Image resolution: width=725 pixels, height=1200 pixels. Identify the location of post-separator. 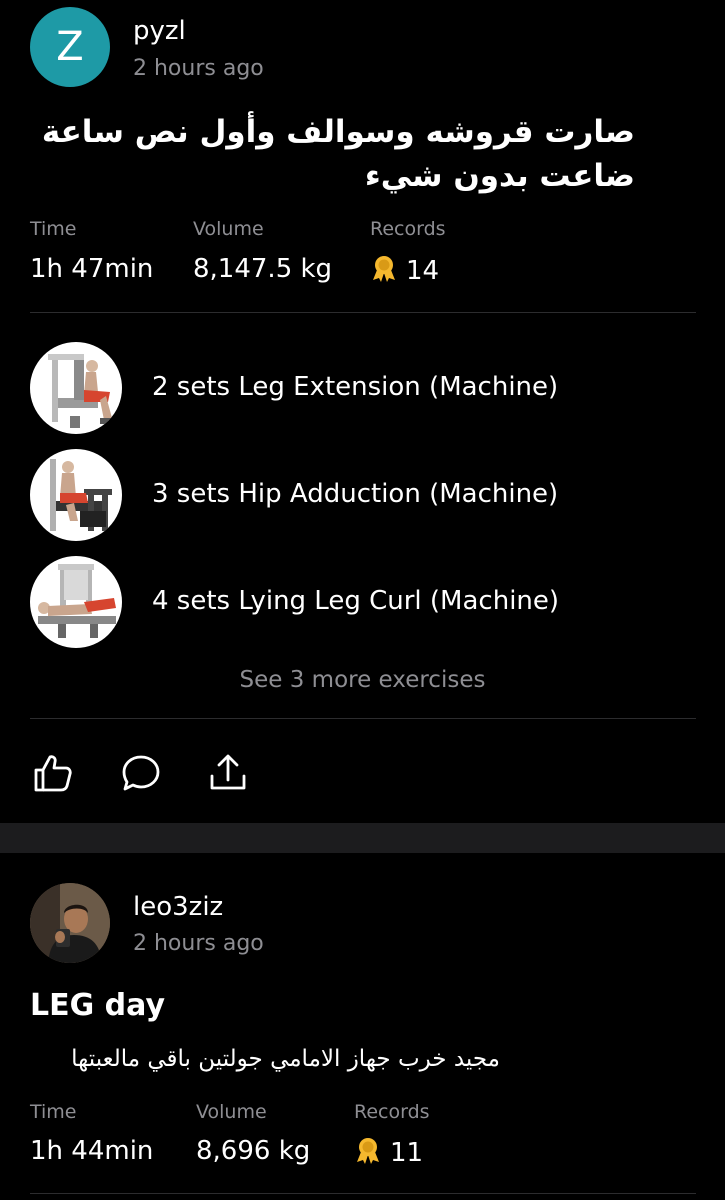
(362, 838).